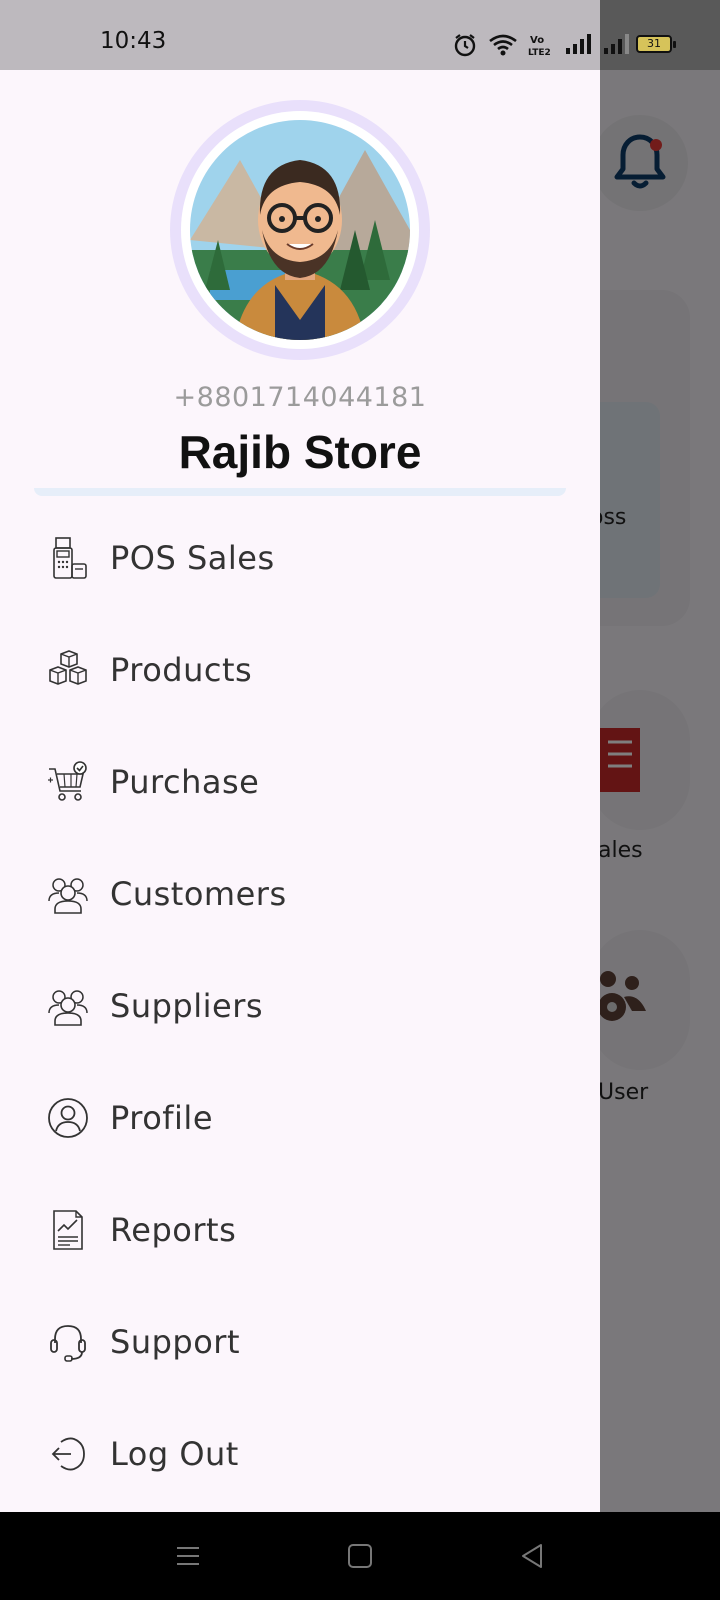 This screenshot has height=1600, width=720. I want to click on menu-item-products: Products, so click(300, 670).